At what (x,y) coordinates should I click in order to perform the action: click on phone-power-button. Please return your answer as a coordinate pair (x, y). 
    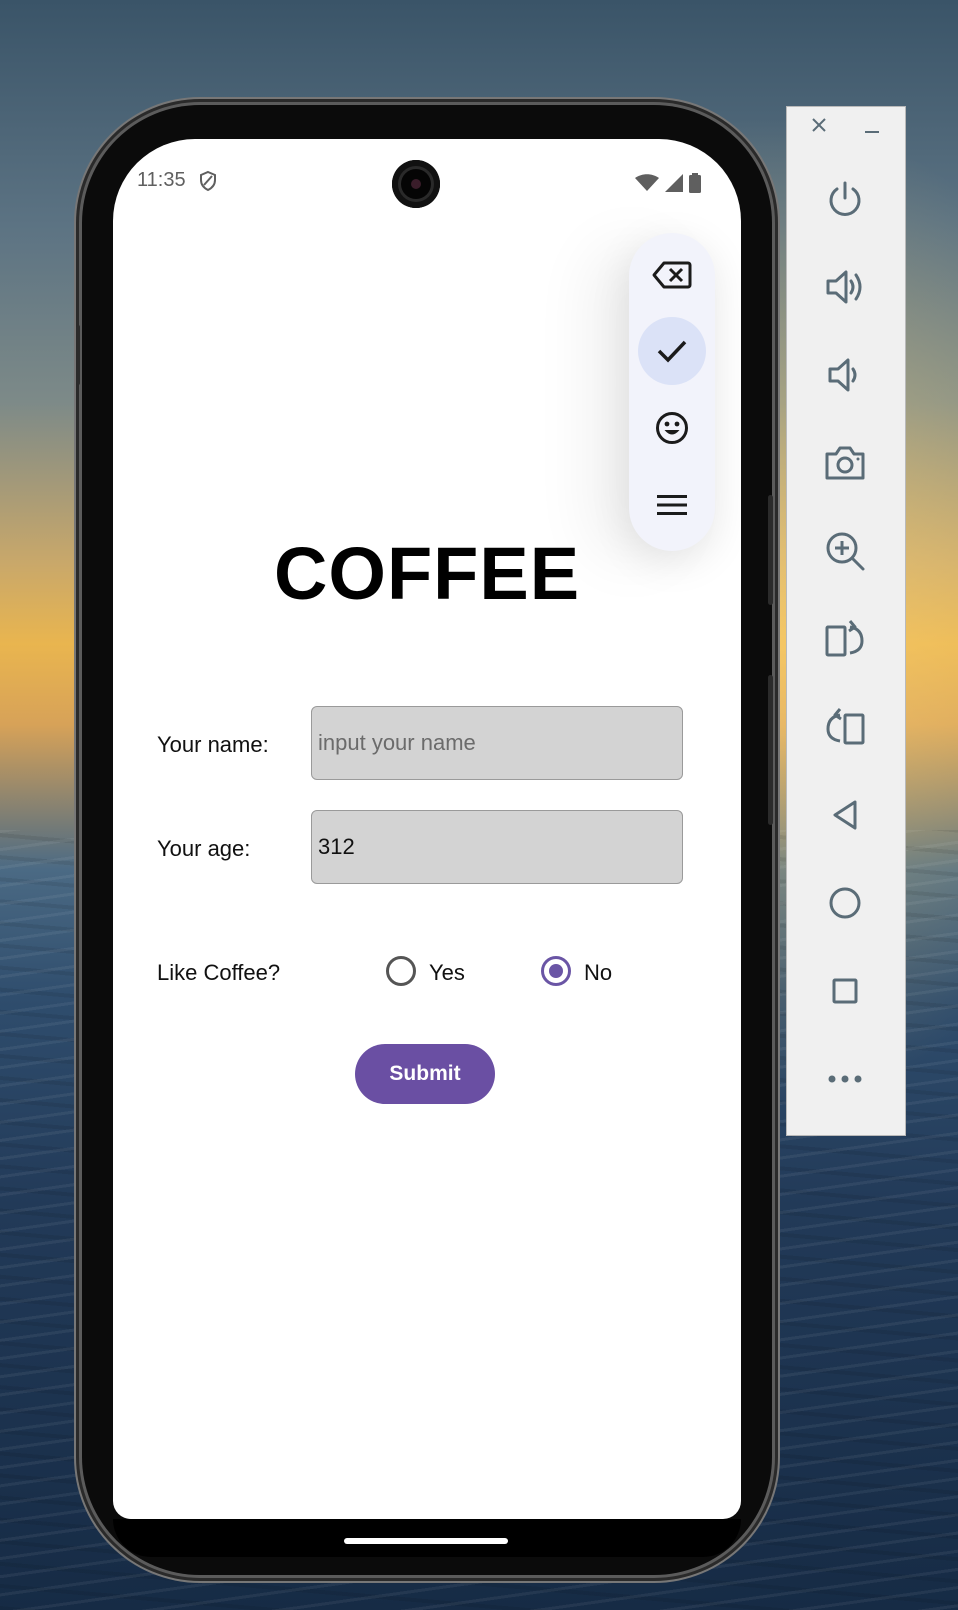
    Looking at the image, I should click on (770, 550).